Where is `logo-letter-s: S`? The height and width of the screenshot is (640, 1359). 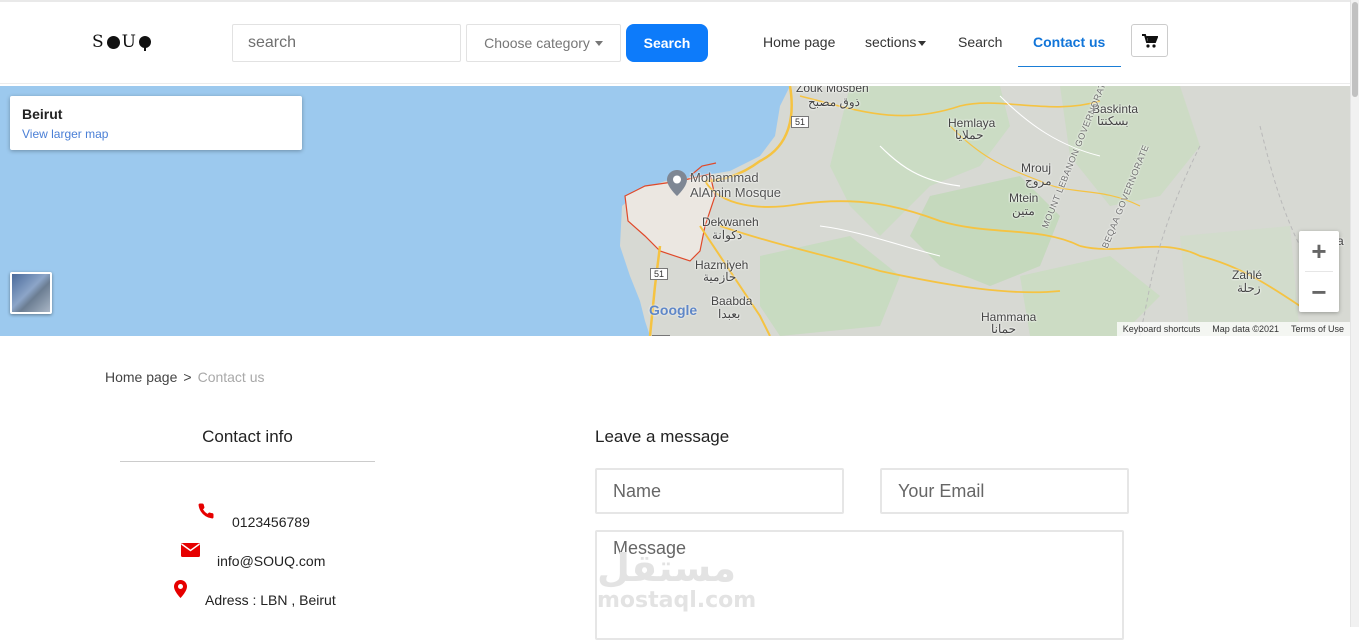 logo-letter-s: S is located at coordinates (98, 42).